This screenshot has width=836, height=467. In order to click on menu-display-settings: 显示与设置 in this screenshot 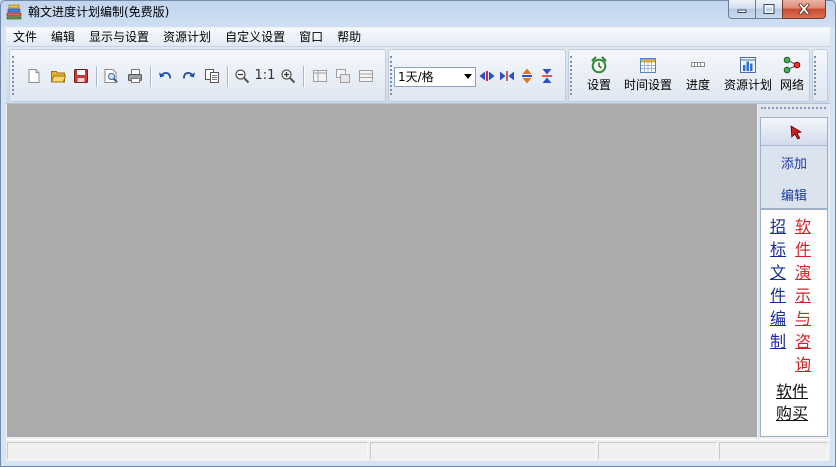, I will do `click(119, 37)`.